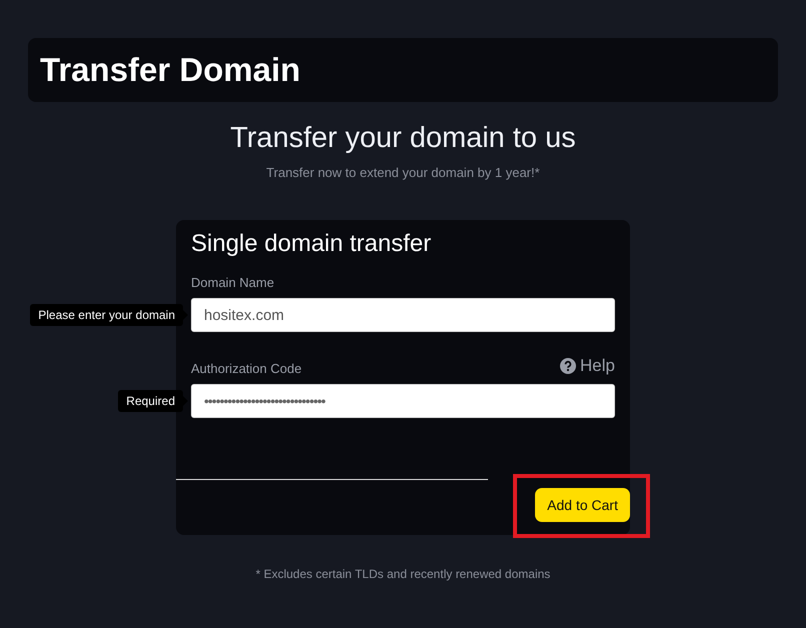  I want to click on password-field: •••••••••••••••••••••••••••••••, so click(403, 401).